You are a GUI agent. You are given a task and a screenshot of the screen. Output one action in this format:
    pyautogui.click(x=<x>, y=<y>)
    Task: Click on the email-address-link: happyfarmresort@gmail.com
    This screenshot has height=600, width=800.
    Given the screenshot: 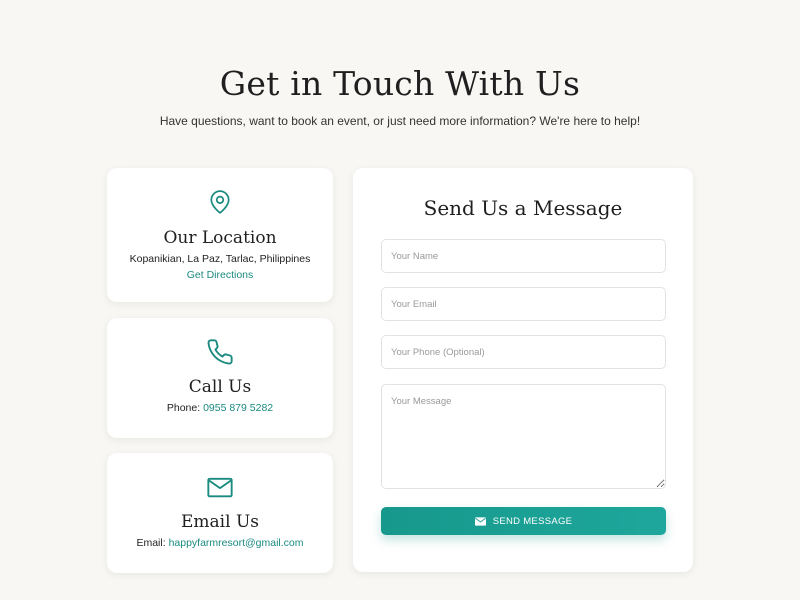 What is the action you would take?
    pyautogui.click(x=236, y=543)
    